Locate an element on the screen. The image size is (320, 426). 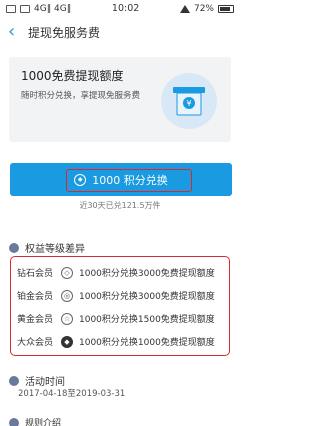
chevron-left-icon: ‹ is located at coordinates (16, 32).